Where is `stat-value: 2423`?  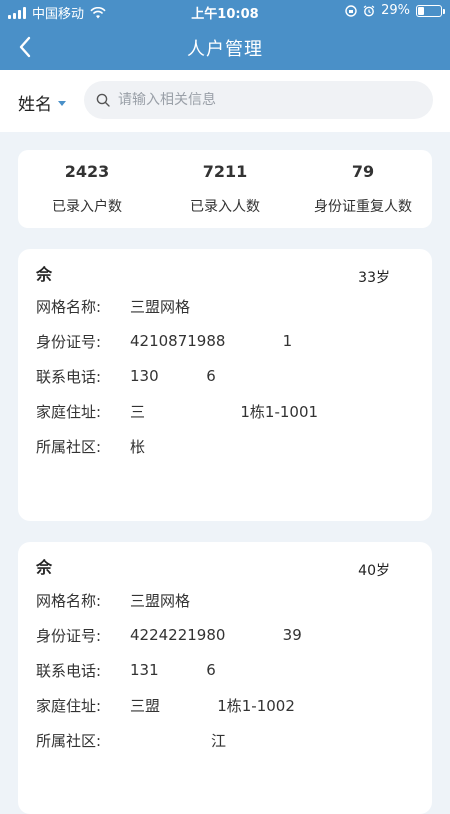
stat-value: 2423 is located at coordinates (87, 171).